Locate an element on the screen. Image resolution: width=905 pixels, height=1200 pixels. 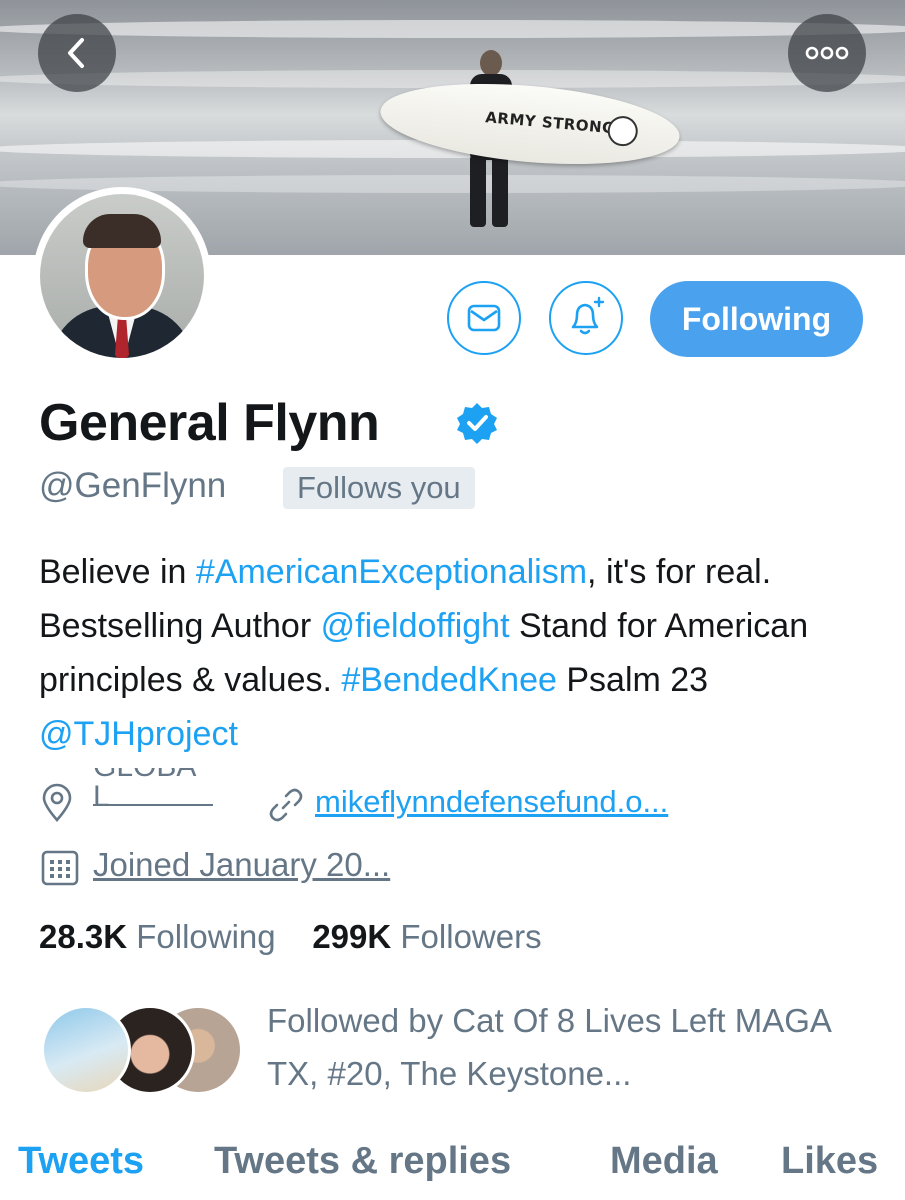
verified-badge-icon is located at coordinates (477, 423).